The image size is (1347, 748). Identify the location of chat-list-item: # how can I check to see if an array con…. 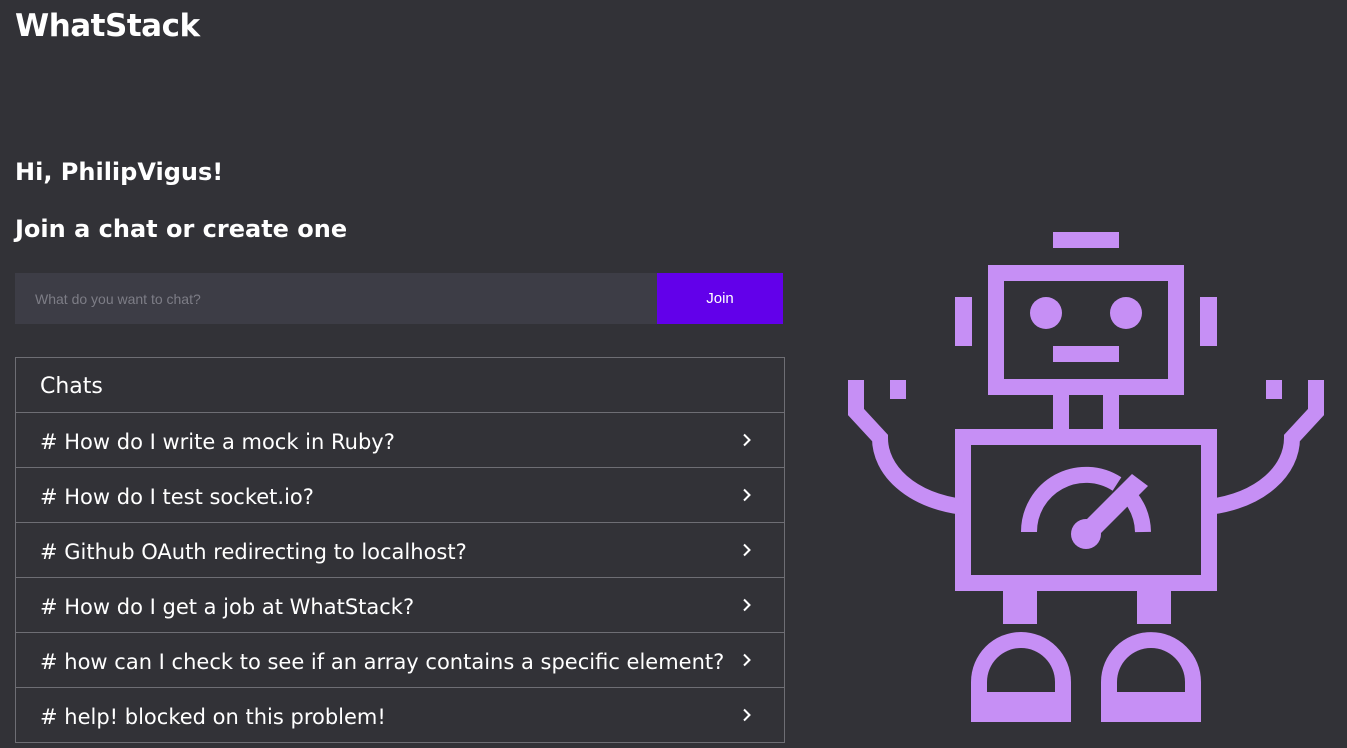
(400, 660).